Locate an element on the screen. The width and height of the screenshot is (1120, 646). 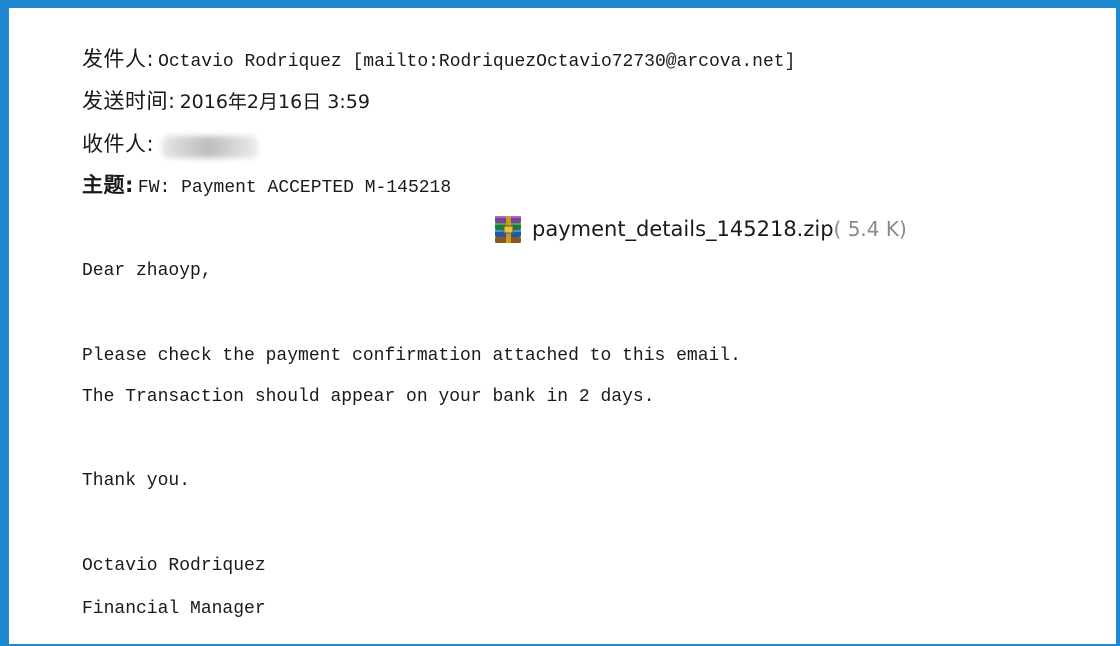
subject-value: FW: Payment ACCEPTED M-145218 is located at coordinates (294, 188).